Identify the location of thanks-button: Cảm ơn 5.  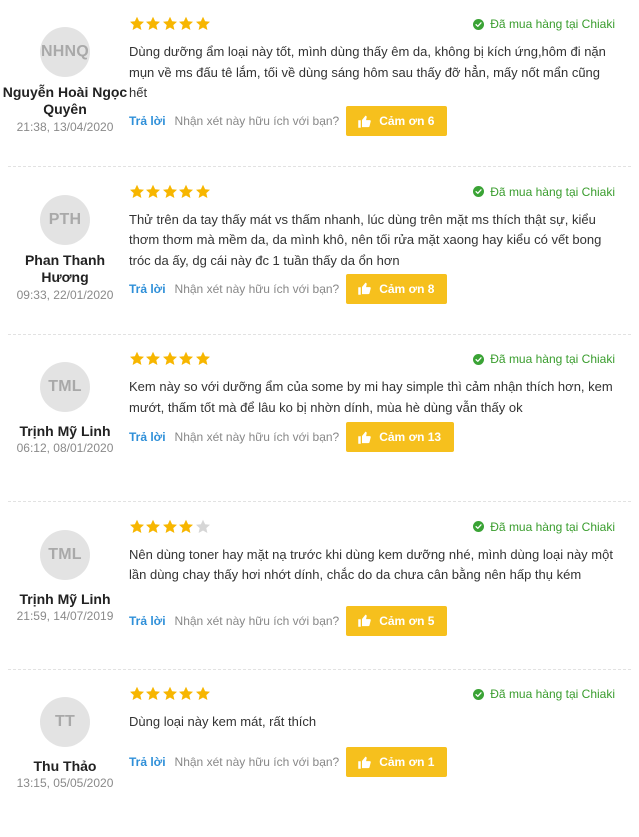
(397, 620).